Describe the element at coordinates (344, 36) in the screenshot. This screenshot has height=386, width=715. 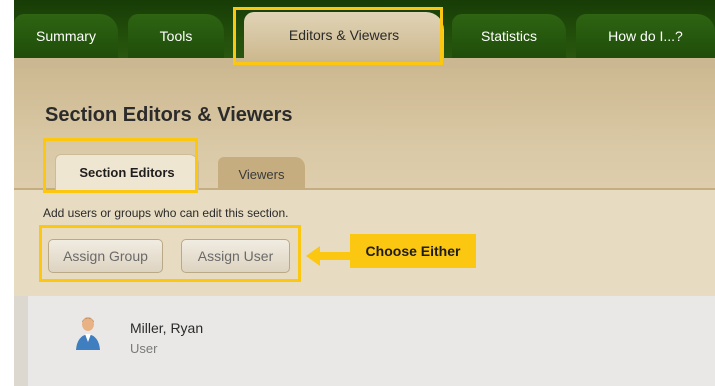
I see `tab-editors-viewers: Editors & Viewers` at that location.